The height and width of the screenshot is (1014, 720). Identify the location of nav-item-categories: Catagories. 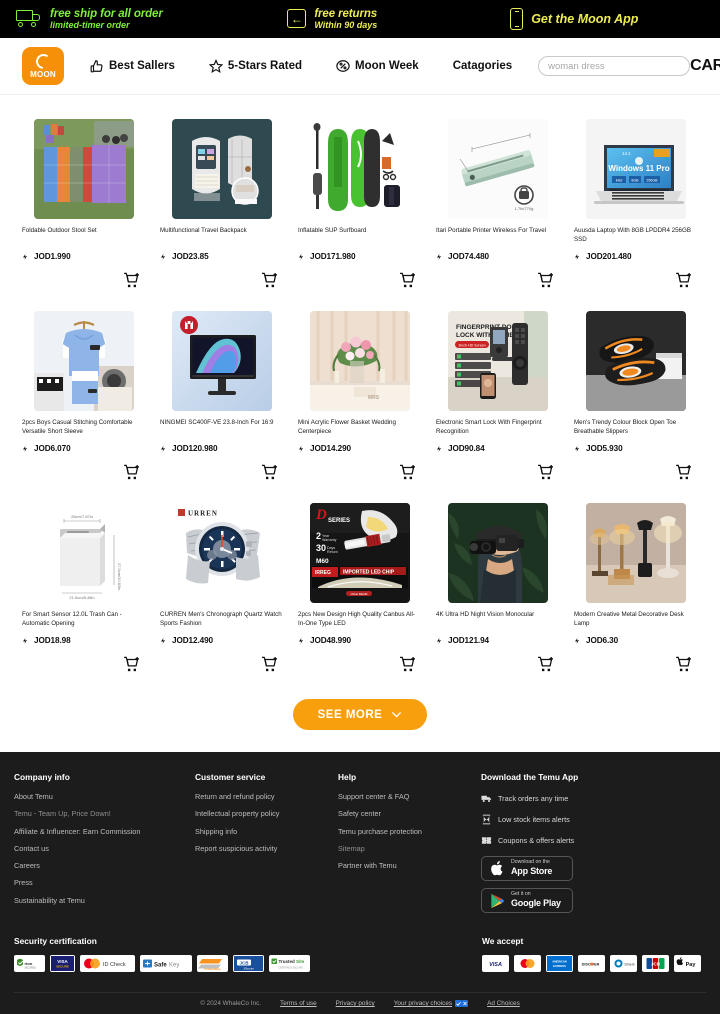
(482, 66).